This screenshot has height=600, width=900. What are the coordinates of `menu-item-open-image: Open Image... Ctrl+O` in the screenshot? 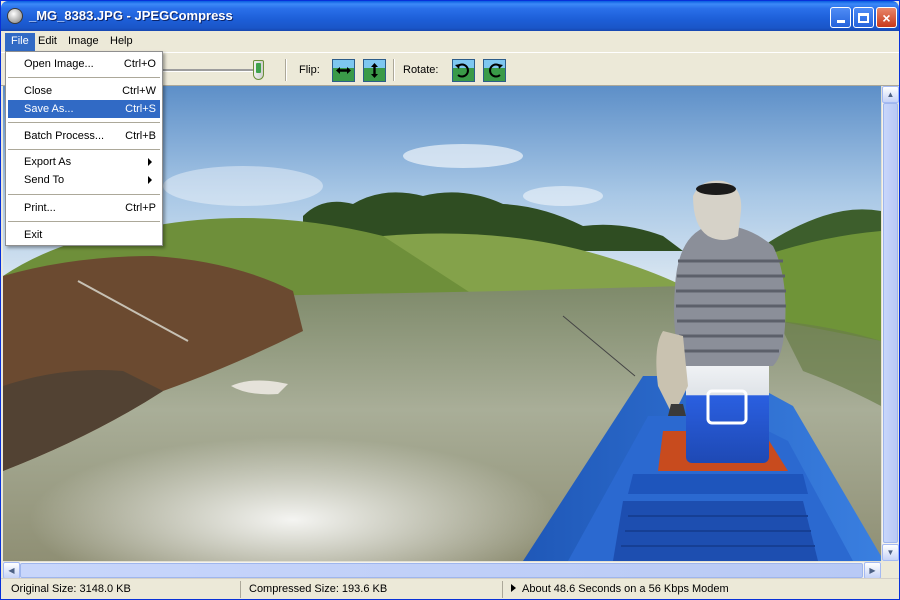 It's located at (84, 64).